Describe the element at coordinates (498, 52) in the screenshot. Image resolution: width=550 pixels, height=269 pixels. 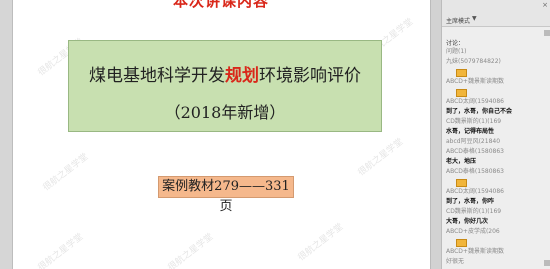
I see `chat-message: 问题(1)` at that location.